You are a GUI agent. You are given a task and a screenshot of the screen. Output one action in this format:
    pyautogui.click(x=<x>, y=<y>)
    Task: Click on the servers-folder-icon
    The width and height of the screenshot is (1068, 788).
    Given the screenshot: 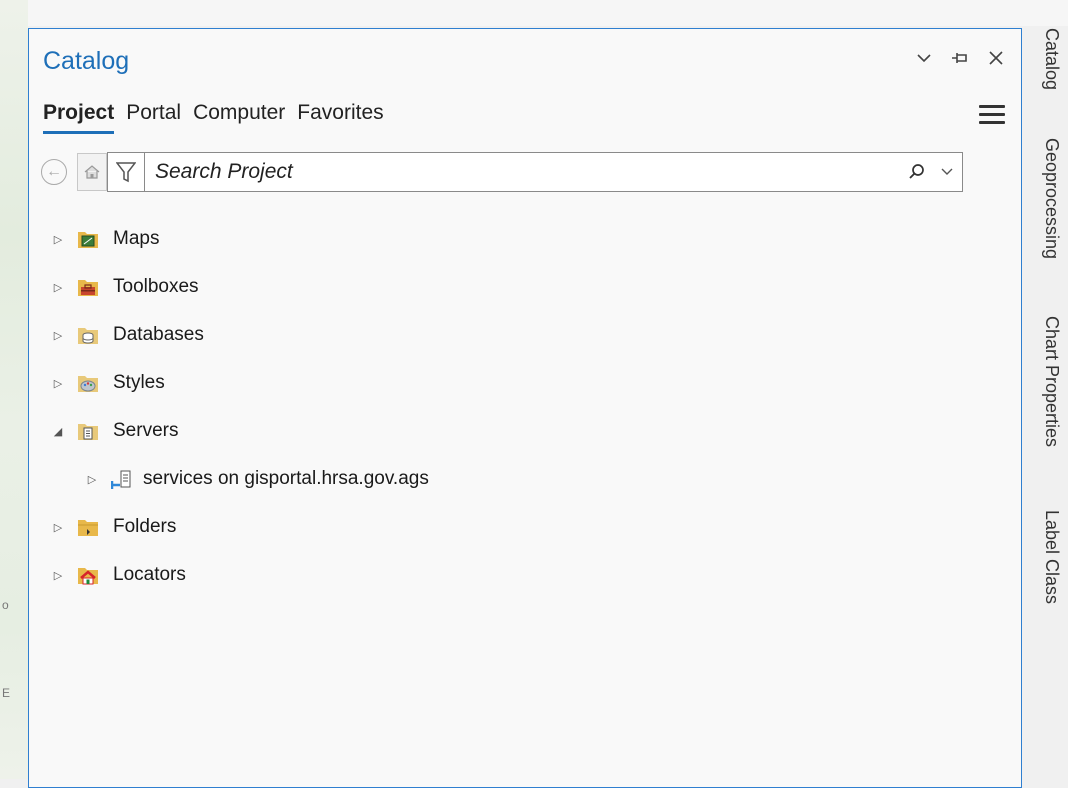 What is the action you would take?
    pyautogui.click(x=88, y=431)
    